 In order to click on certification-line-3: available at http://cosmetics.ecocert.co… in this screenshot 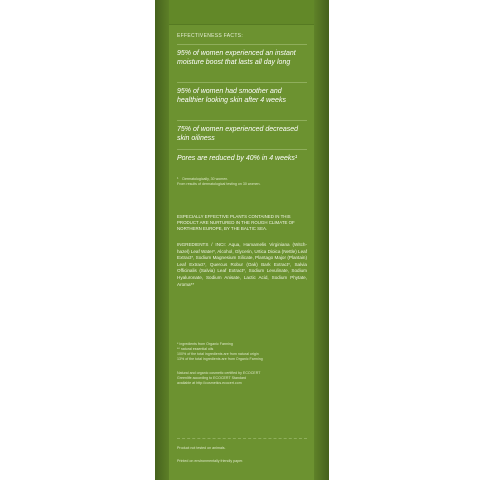, I will do `click(209, 383)`.